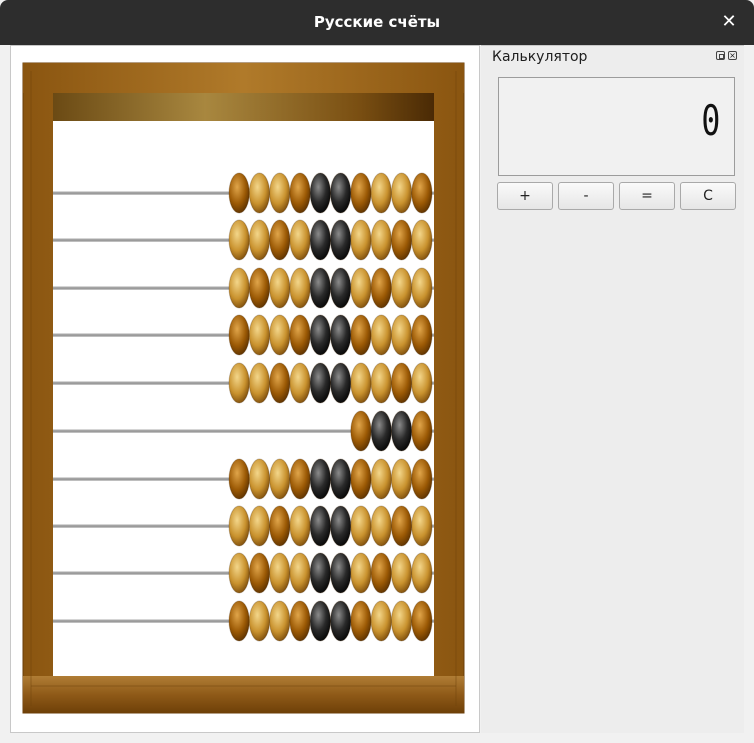 The width and height of the screenshot is (754, 743). I want to click on plus-button: +, so click(525, 196).